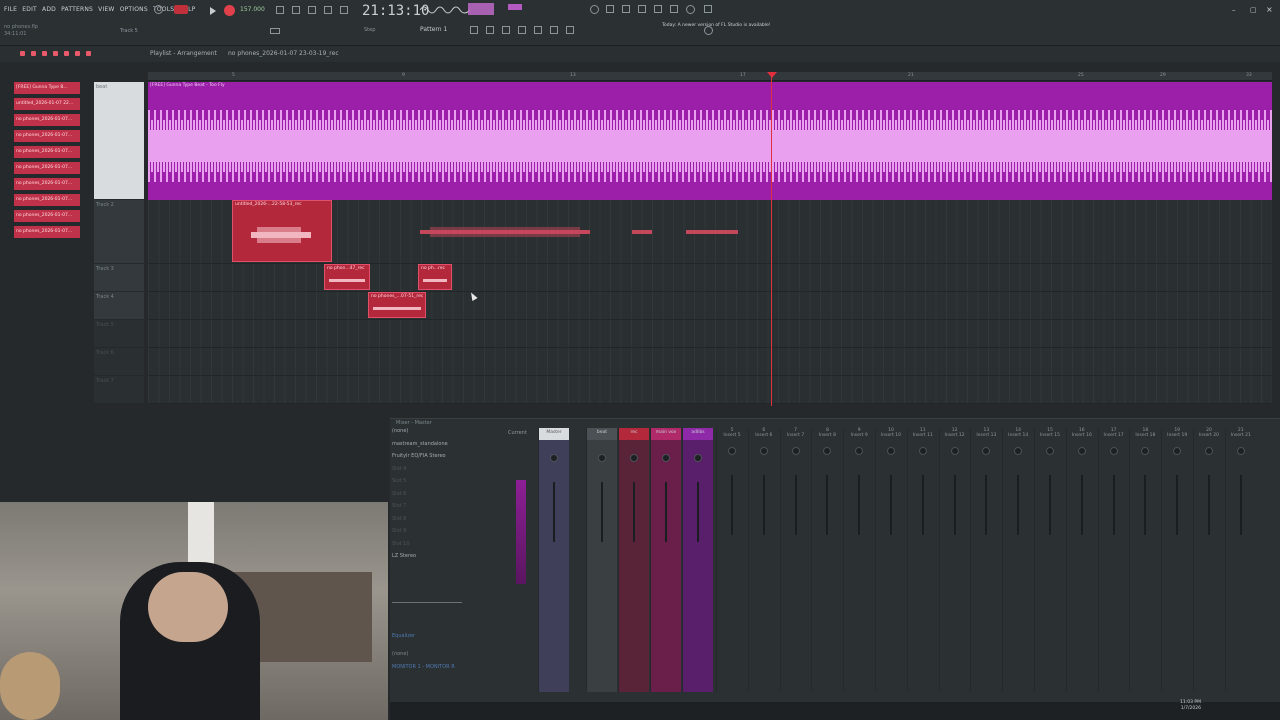 The height and width of the screenshot is (720, 1280). I want to click on step-edit-icon, so click(312, 10).